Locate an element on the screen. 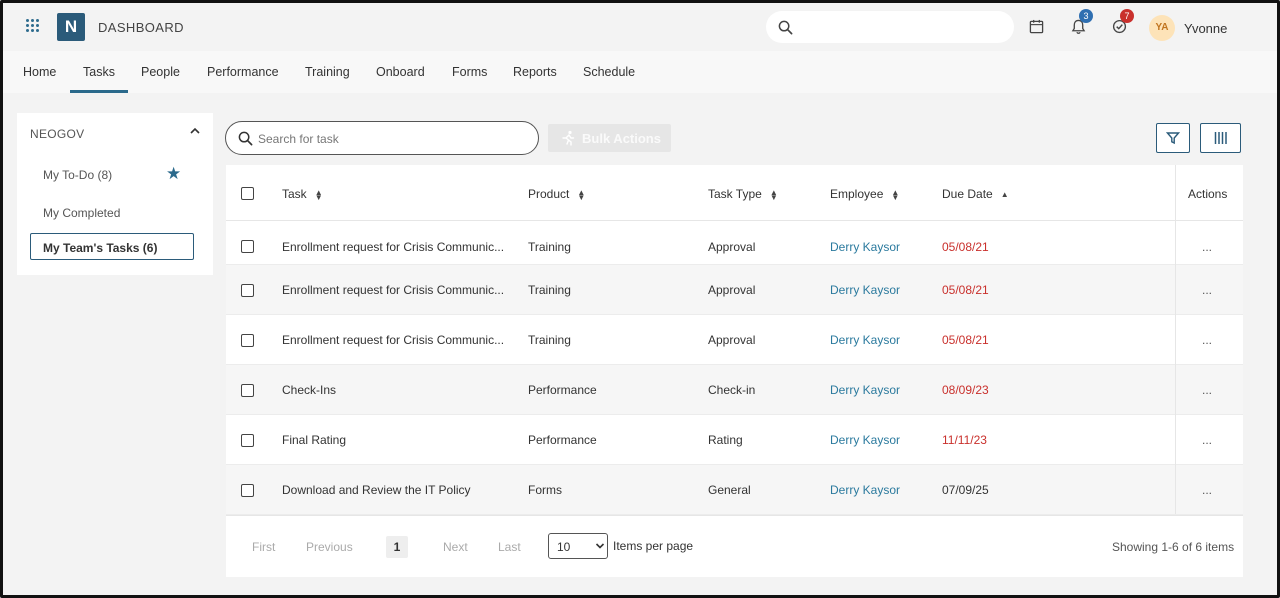  chevron-up-icon is located at coordinates (195, 131).